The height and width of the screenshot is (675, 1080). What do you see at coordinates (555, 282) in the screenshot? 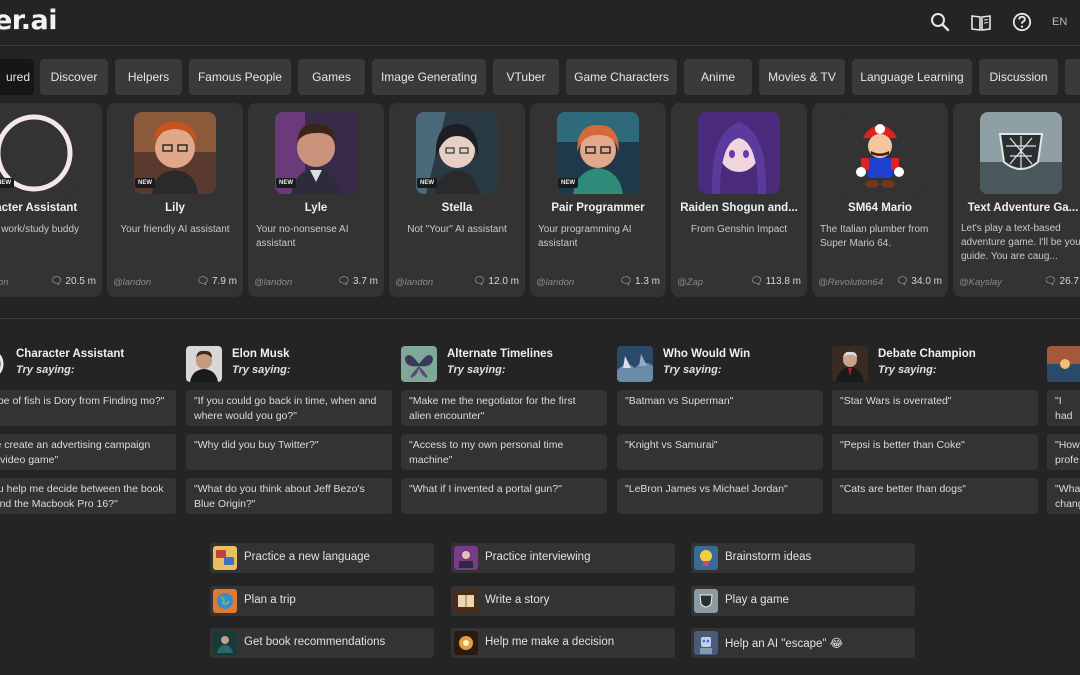
I see `character-author: @landon` at bounding box center [555, 282].